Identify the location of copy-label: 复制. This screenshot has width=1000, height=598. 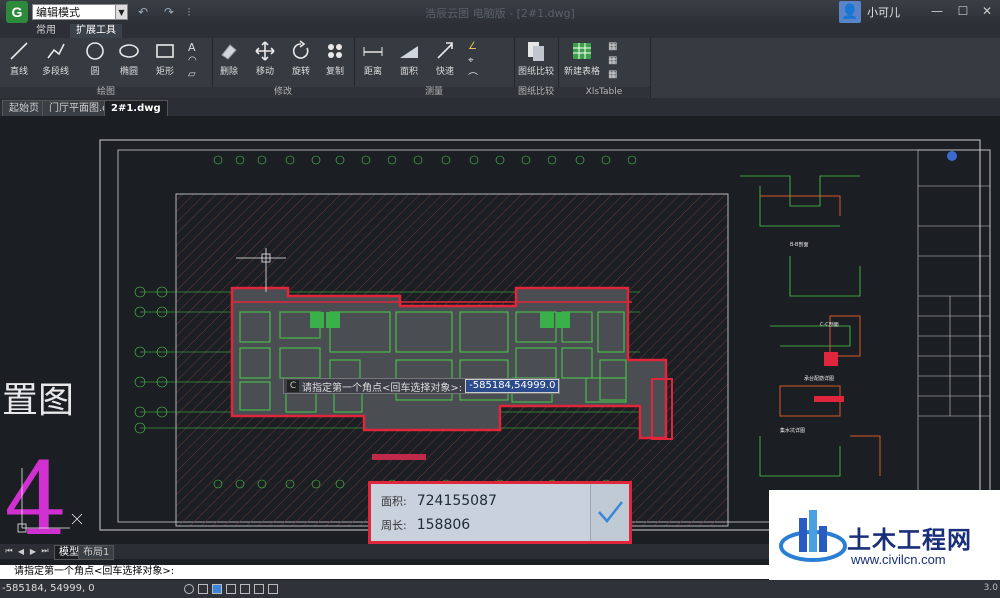
(334, 72).